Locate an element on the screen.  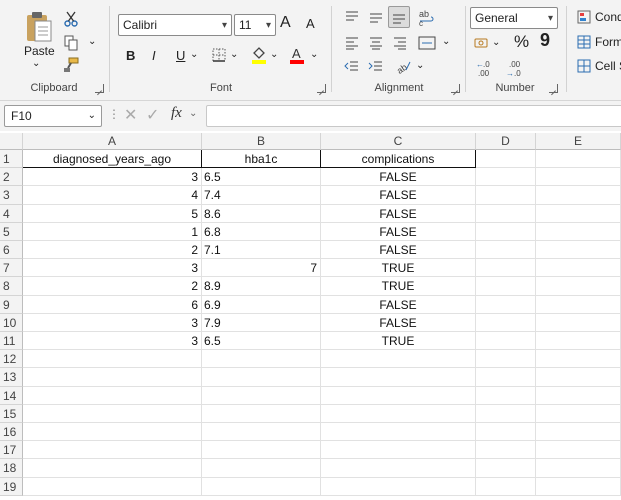
cell-d6 is located at coordinates (506, 250).